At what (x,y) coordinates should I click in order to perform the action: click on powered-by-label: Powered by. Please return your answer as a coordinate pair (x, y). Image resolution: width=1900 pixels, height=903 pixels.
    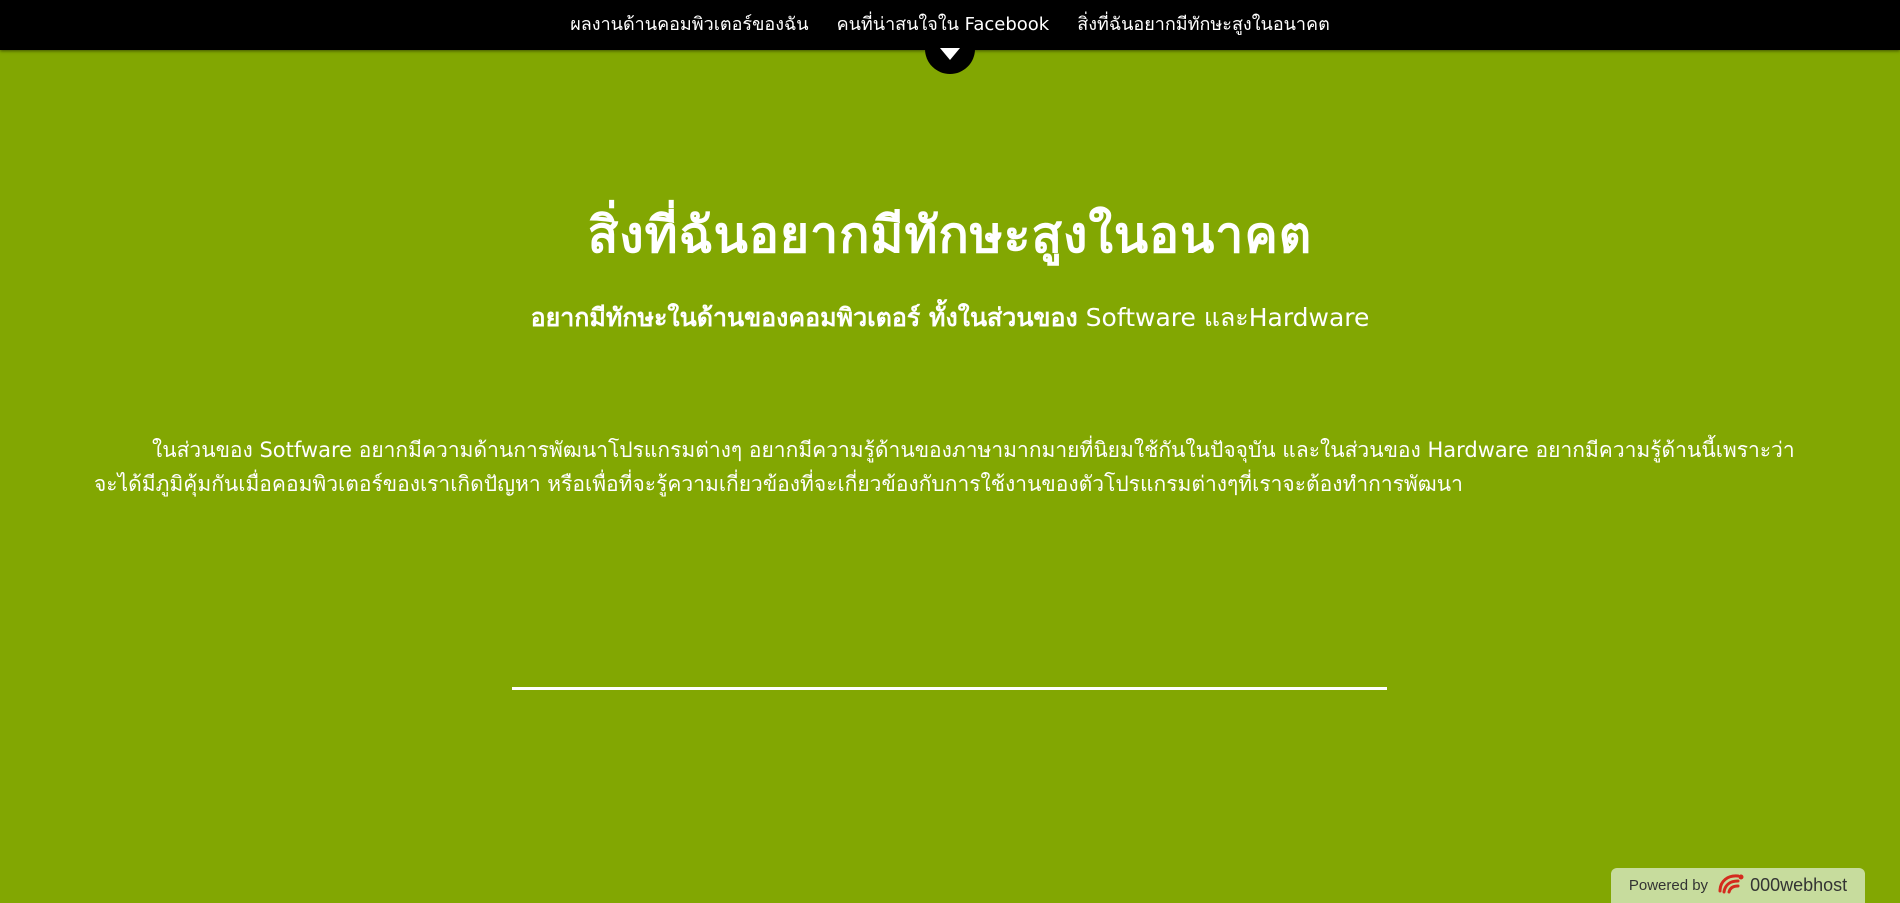
    Looking at the image, I should click on (1668, 885).